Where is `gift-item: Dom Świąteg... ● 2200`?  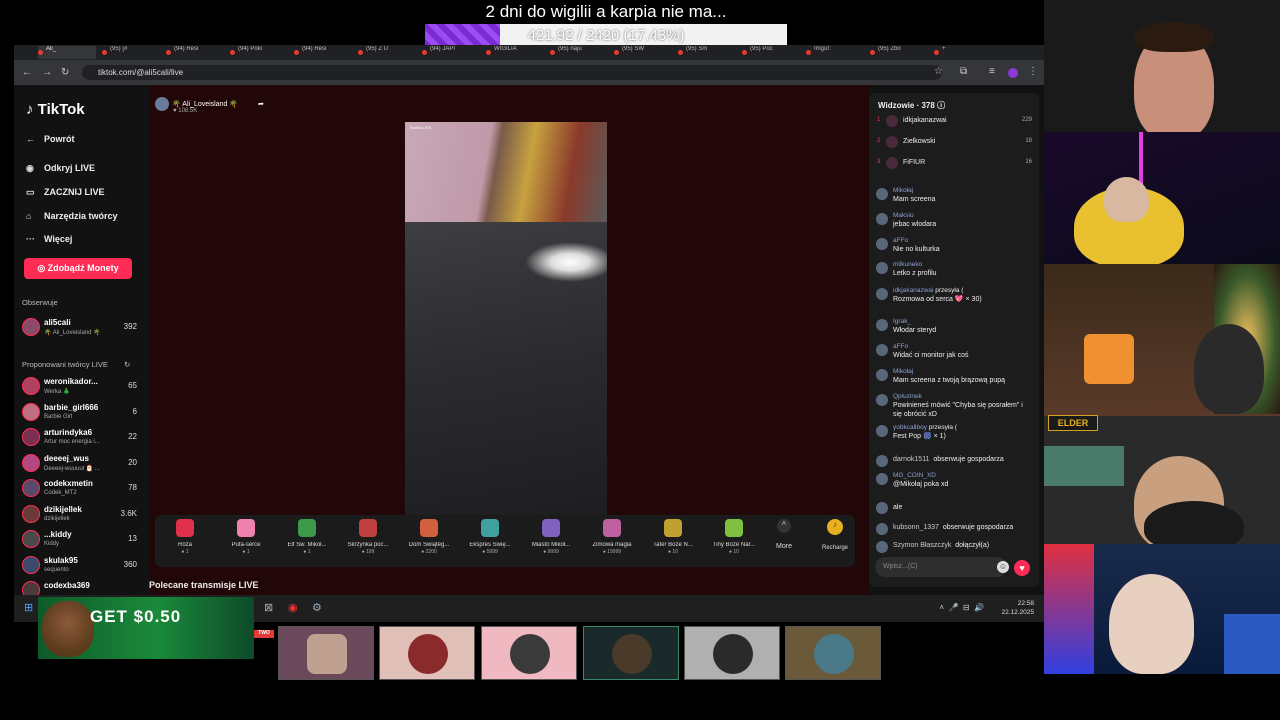
gift-item: Dom Świąteg... ● 2200 is located at coordinates (429, 537).